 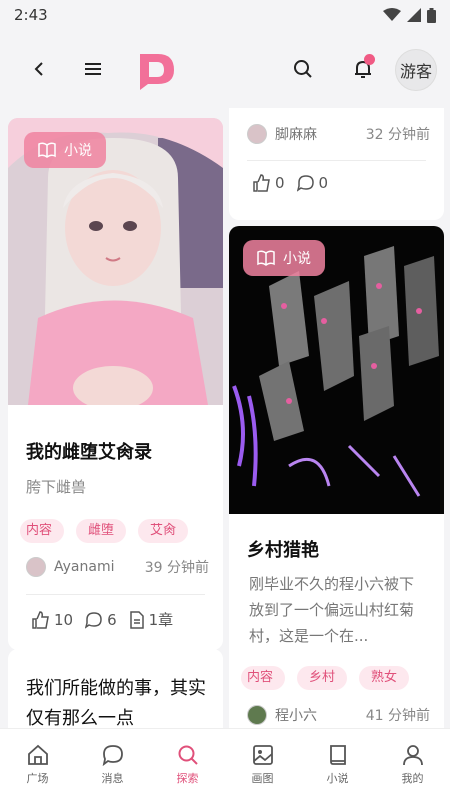 I want to click on post-time: 41 分钟前, so click(x=397, y=716).